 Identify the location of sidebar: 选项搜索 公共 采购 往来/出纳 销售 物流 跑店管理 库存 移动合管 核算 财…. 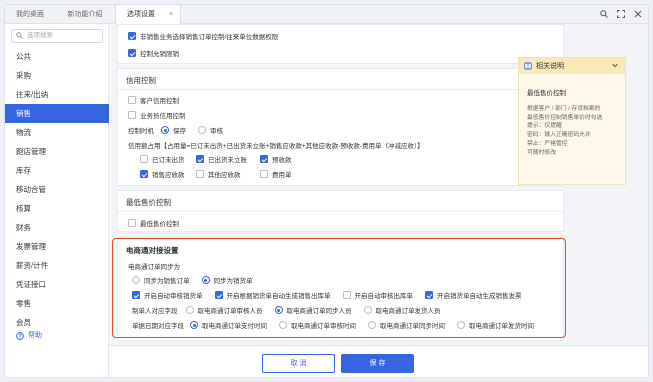
(57, 200).